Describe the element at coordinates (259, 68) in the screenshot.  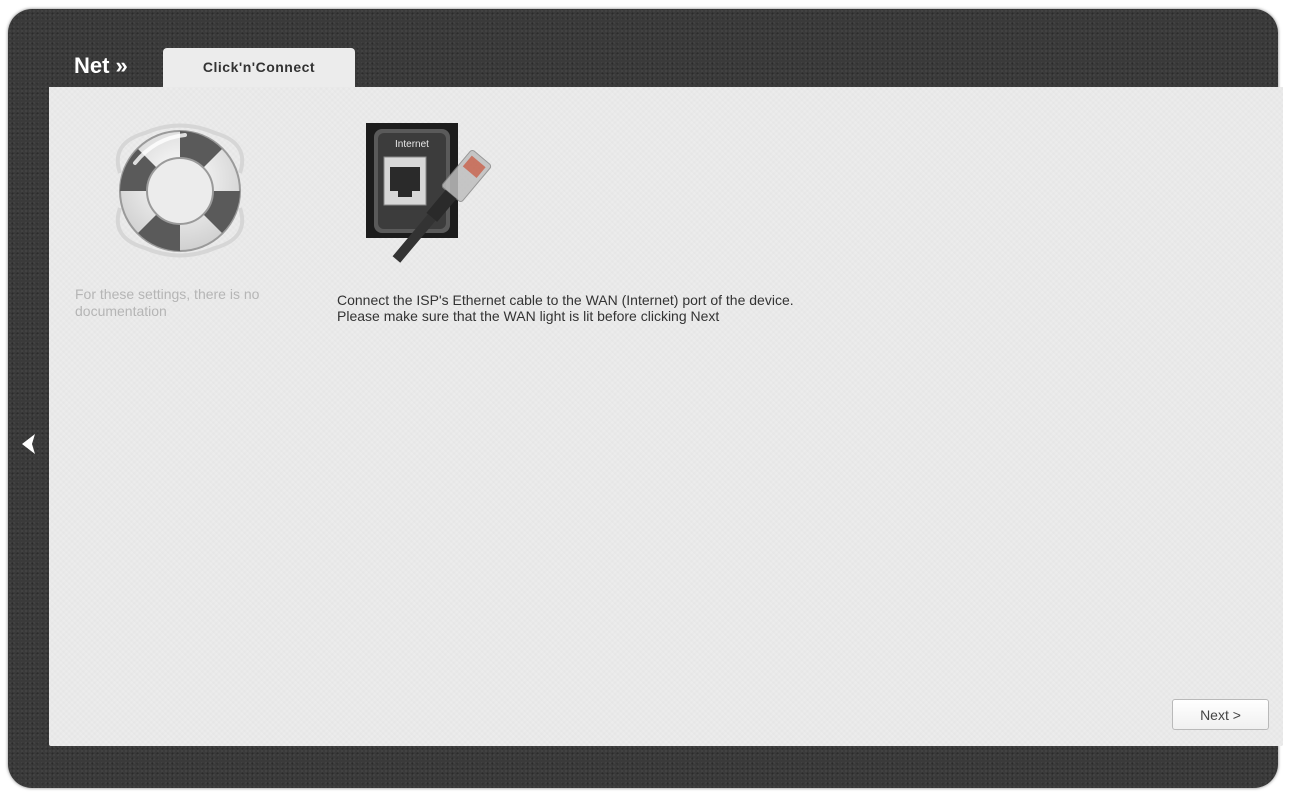
I see `tab-click-n-connect: Click'n'Connect` at that location.